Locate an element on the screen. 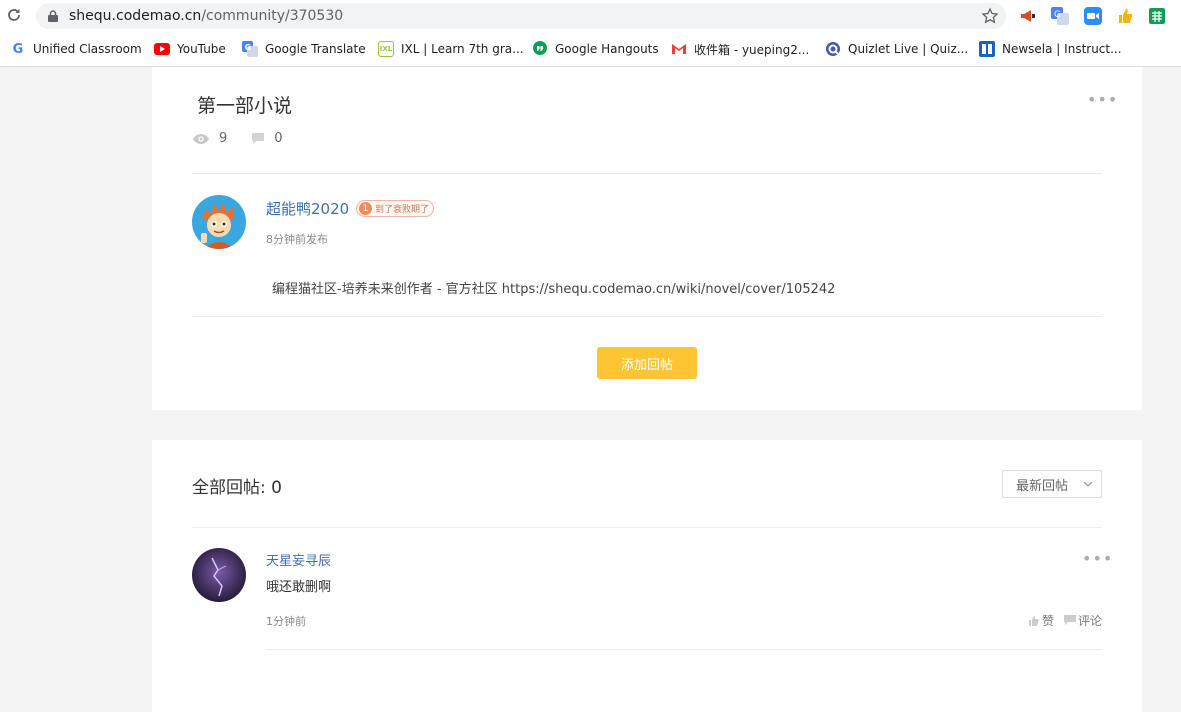 The image size is (1181, 712). youtube-icon is located at coordinates (162, 49).